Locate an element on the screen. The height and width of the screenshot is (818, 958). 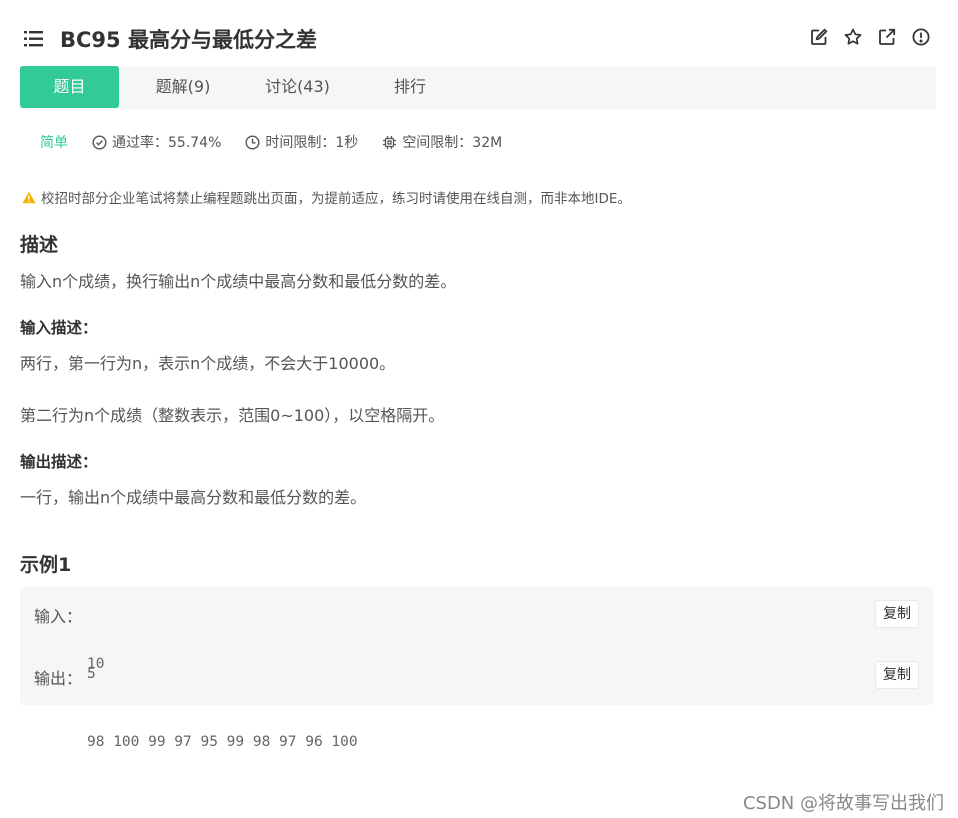
edit-icon is located at coordinates (819, 37).